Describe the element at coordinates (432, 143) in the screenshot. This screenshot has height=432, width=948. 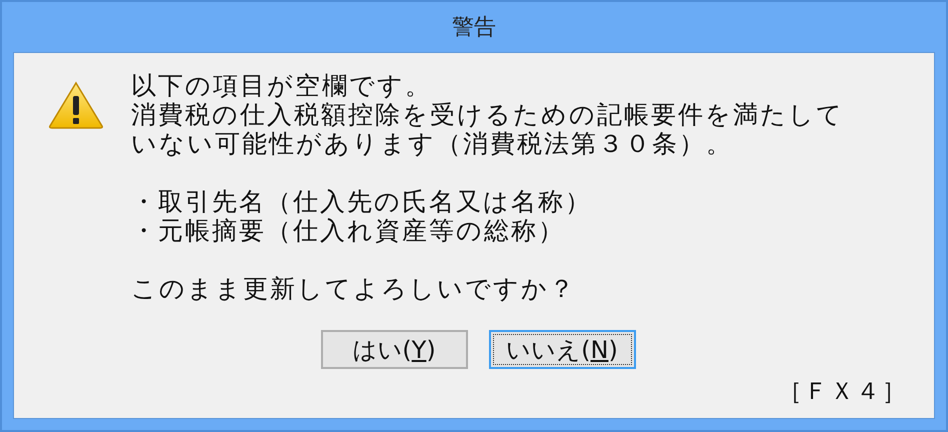
I see `message-text: いない可能性があります（消費税法第３０条）。` at that location.